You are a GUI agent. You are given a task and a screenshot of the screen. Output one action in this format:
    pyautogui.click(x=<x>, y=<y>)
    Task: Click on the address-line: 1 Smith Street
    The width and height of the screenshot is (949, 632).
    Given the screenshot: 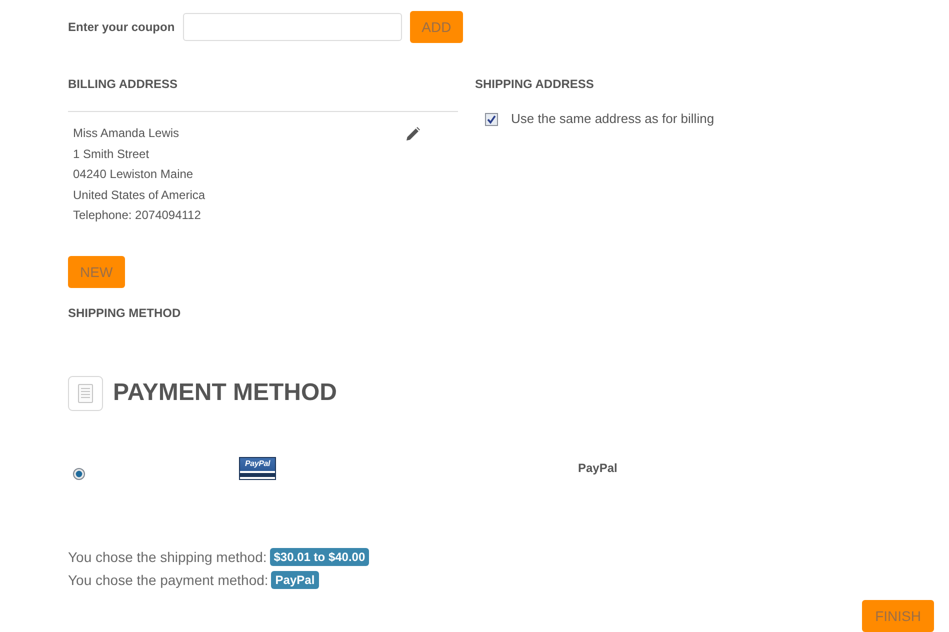 What is the action you would take?
    pyautogui.click(x=111, y=154)
    